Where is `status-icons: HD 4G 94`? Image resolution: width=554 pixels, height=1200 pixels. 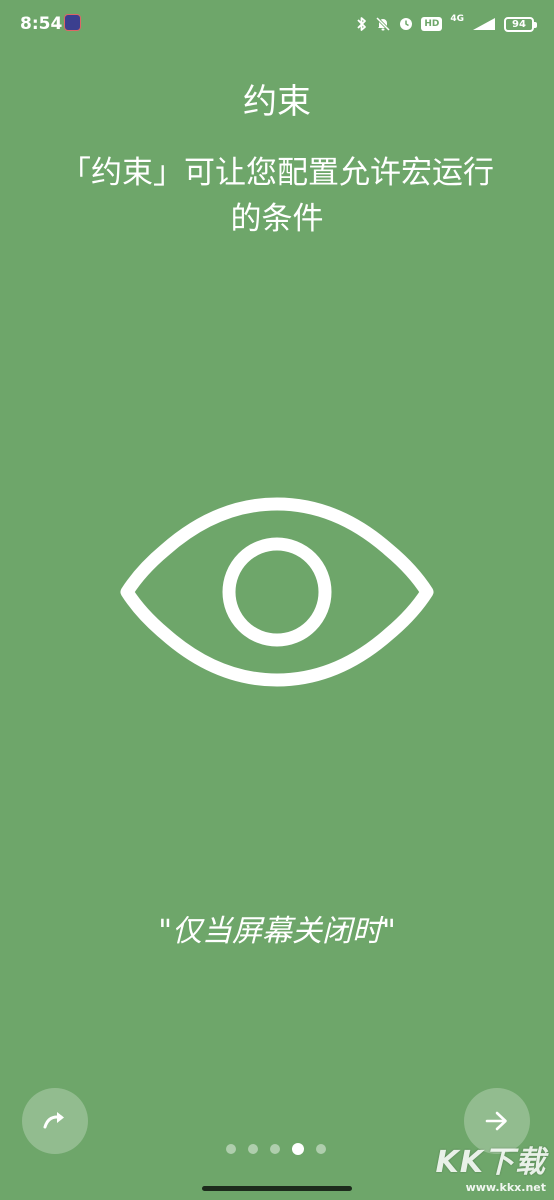 status-icons: HD 4G 94 is located at coordinates (447, 24).